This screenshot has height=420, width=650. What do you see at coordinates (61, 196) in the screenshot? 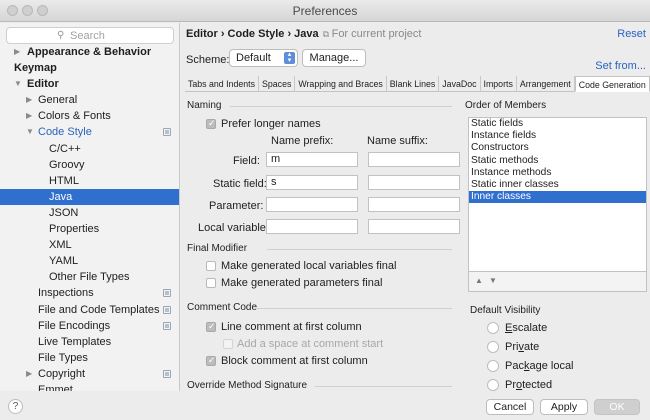
I see `tree-item-label: Java` at bounding box center [61, 196].